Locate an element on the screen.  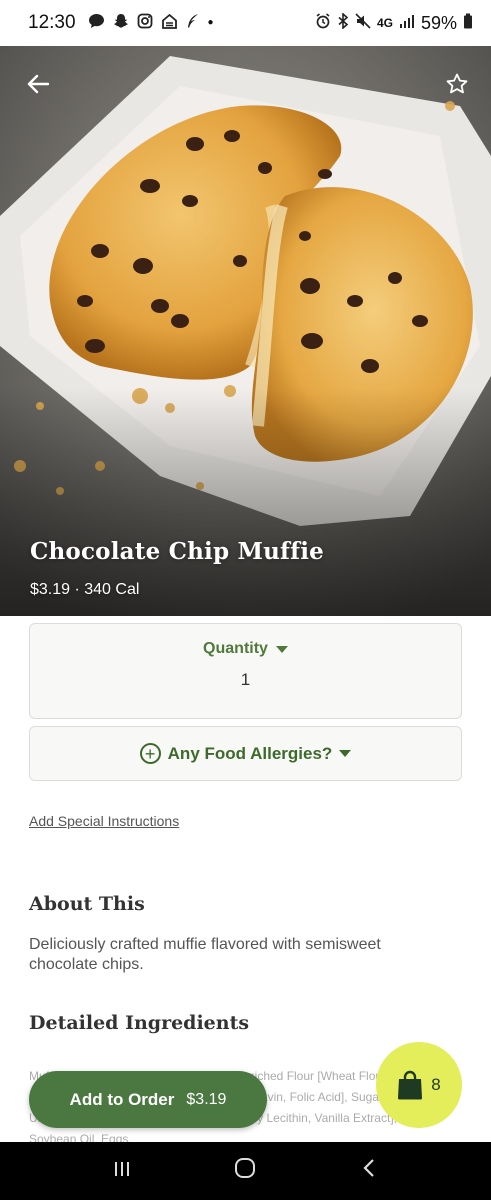
network-type: 4G is located at coordinates (384, 23).